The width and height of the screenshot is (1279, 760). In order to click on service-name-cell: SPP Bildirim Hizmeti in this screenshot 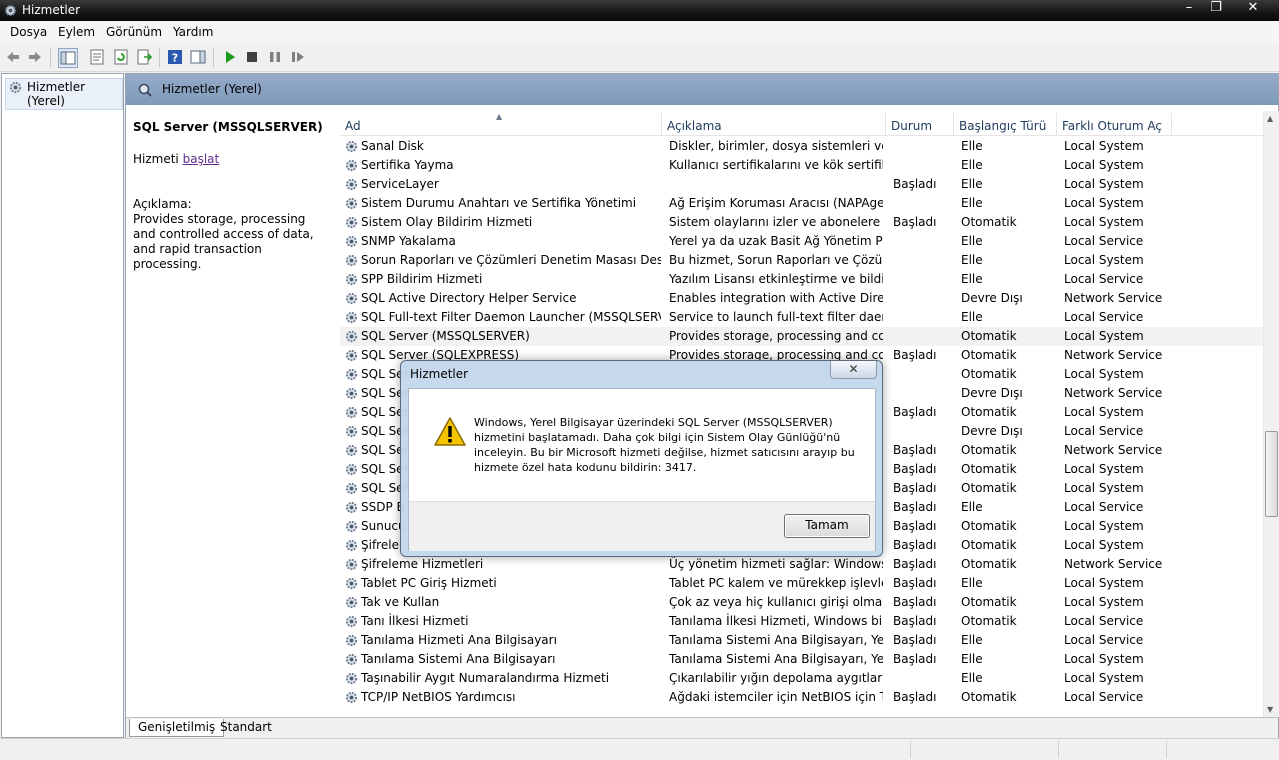, I will do `click(422, 279)`.